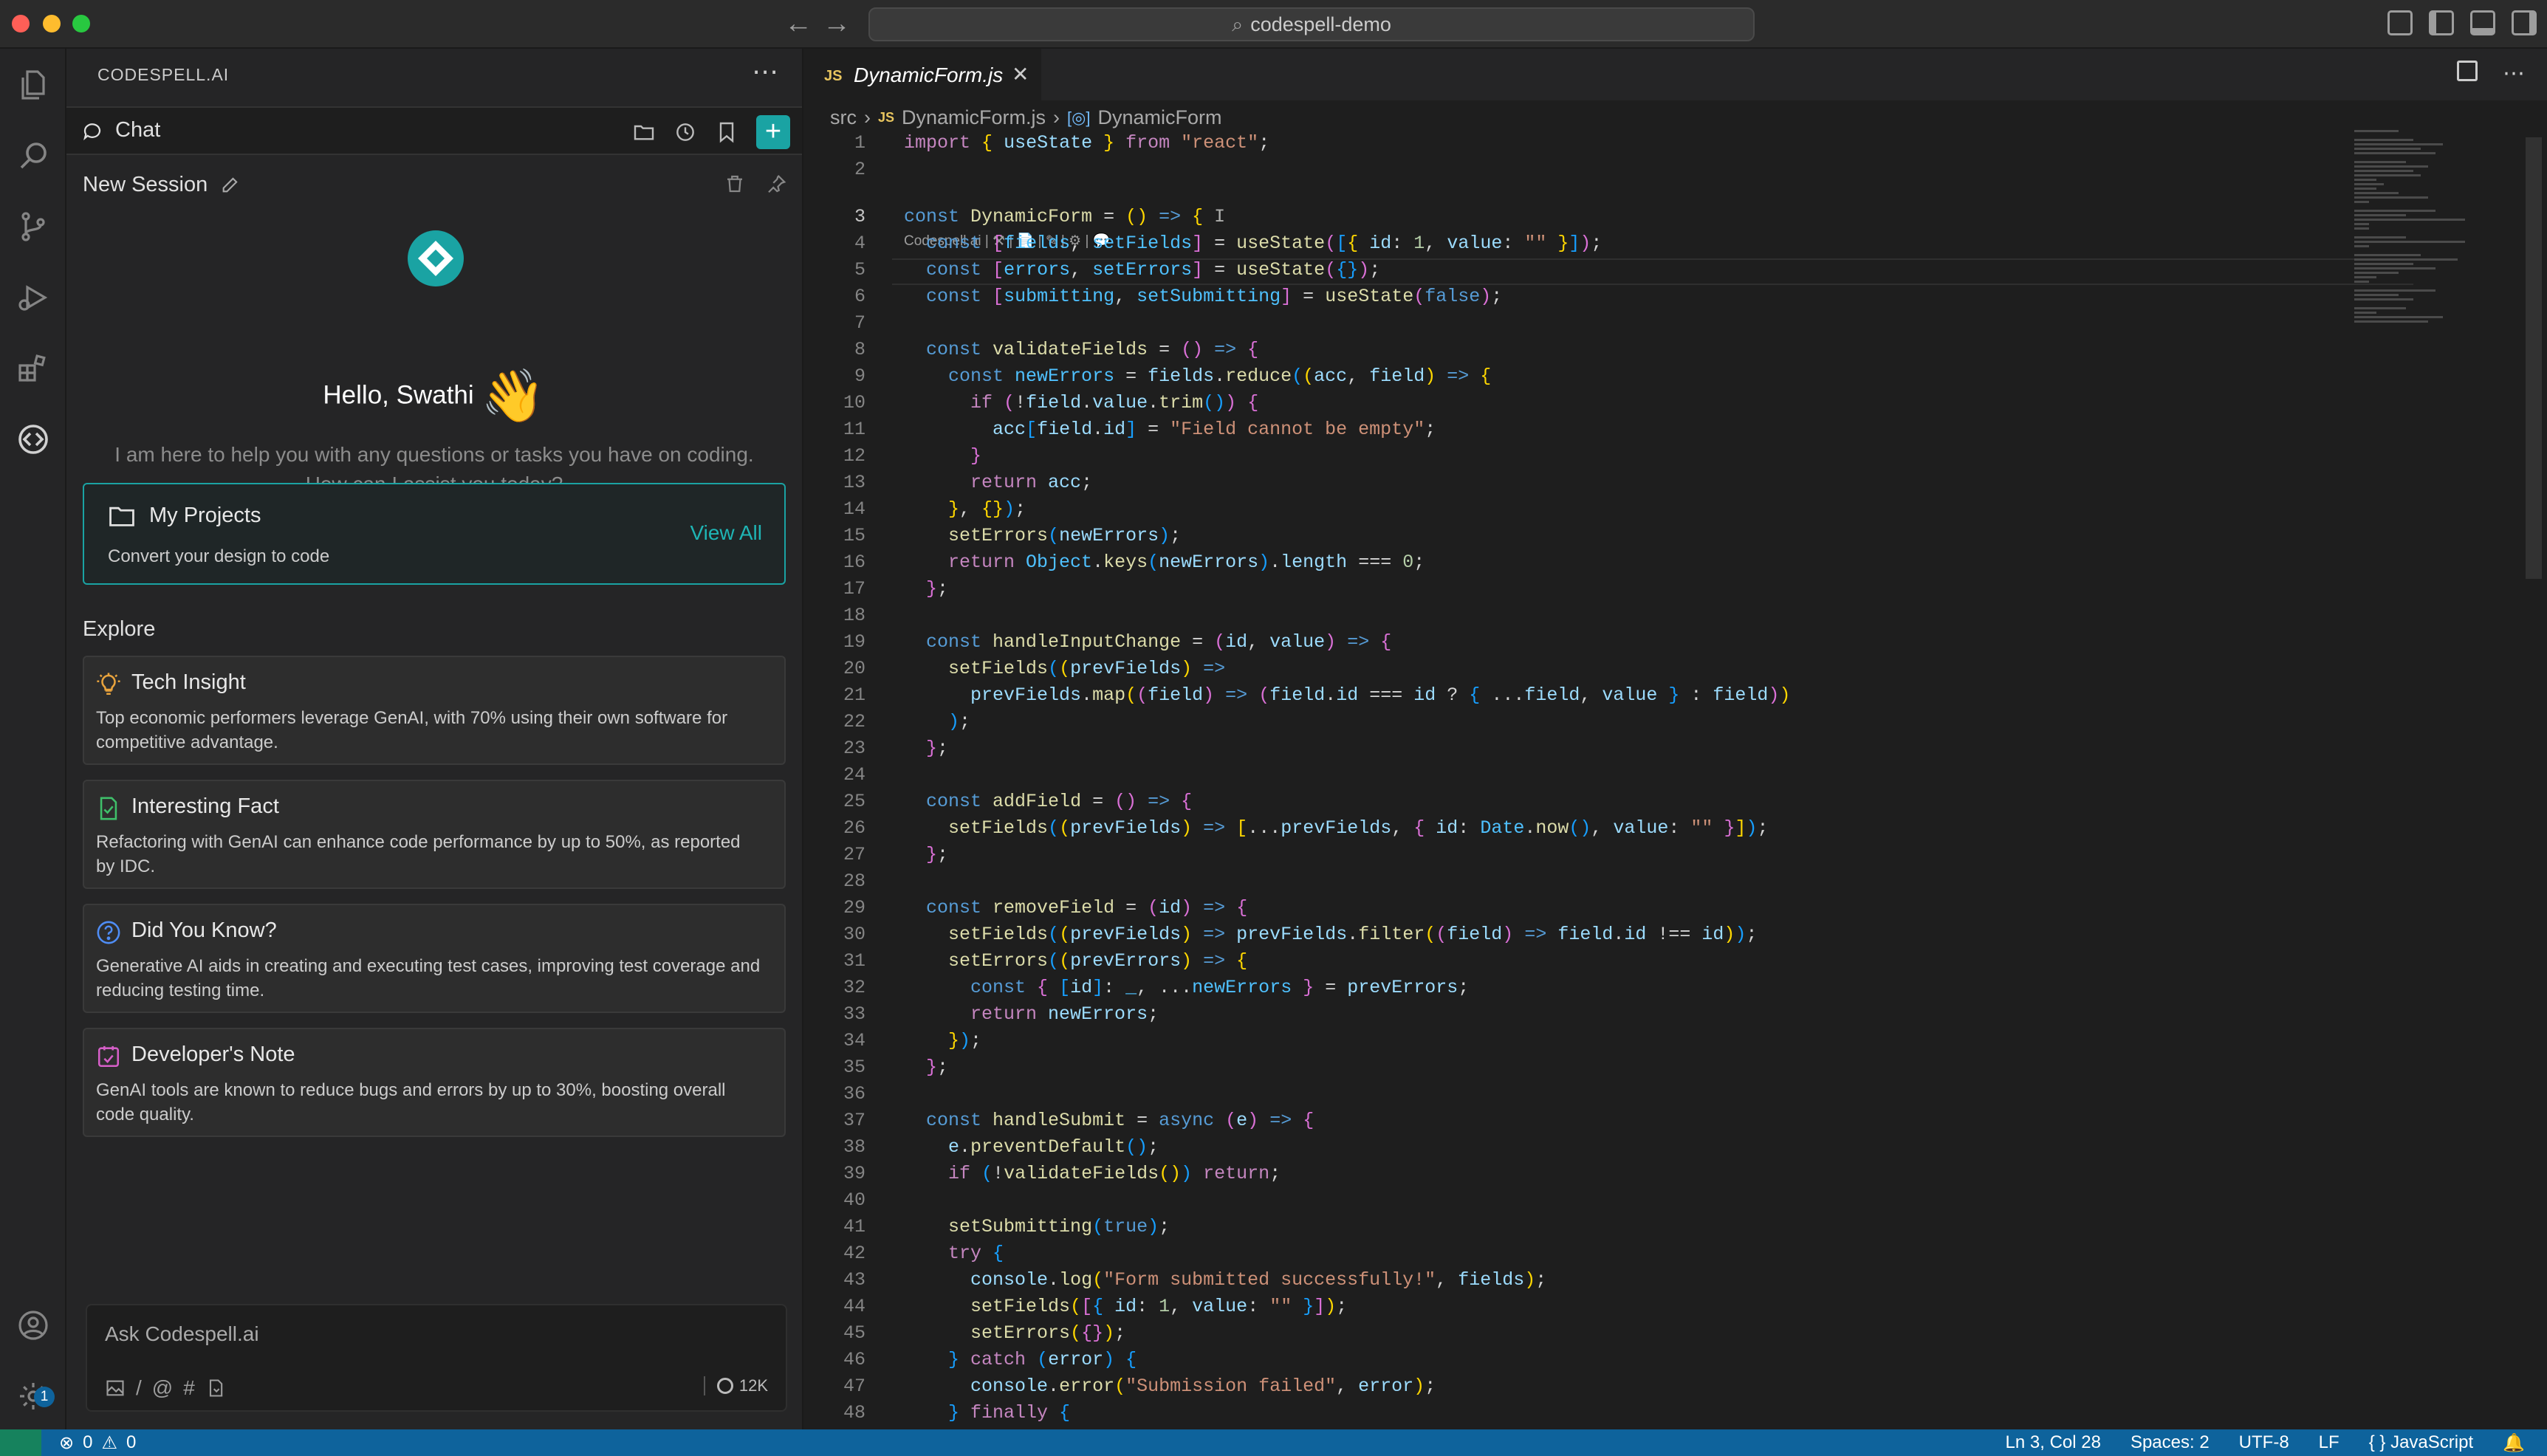 The image size is (2547, 1456). Describe the element at coordinates (33, 739) in the screenshot. I see `activity-bar: 1` at that location.